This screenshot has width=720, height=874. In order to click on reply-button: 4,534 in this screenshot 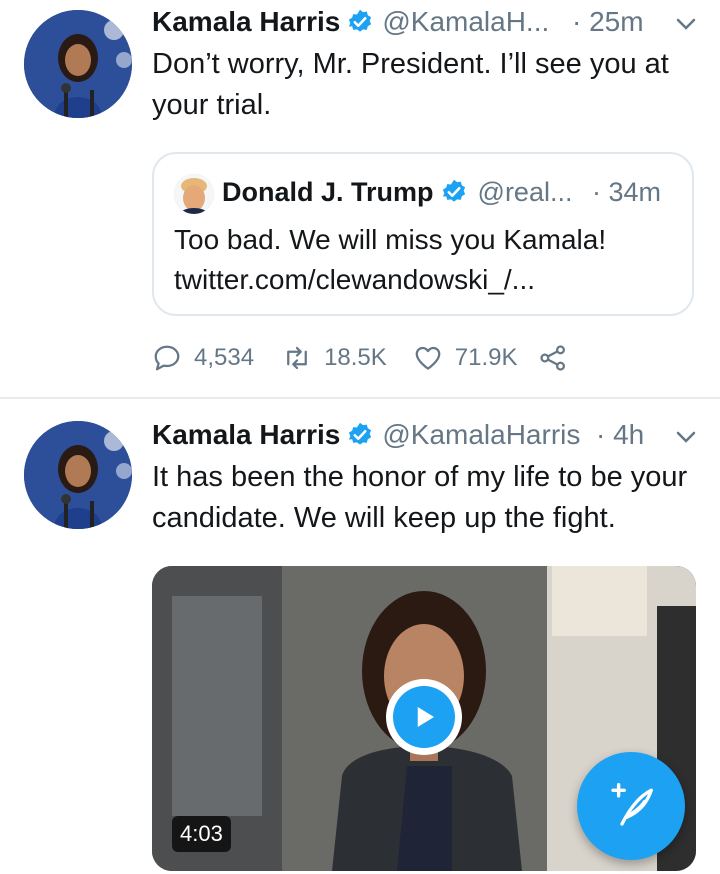, I will do `click(203, 358)`.